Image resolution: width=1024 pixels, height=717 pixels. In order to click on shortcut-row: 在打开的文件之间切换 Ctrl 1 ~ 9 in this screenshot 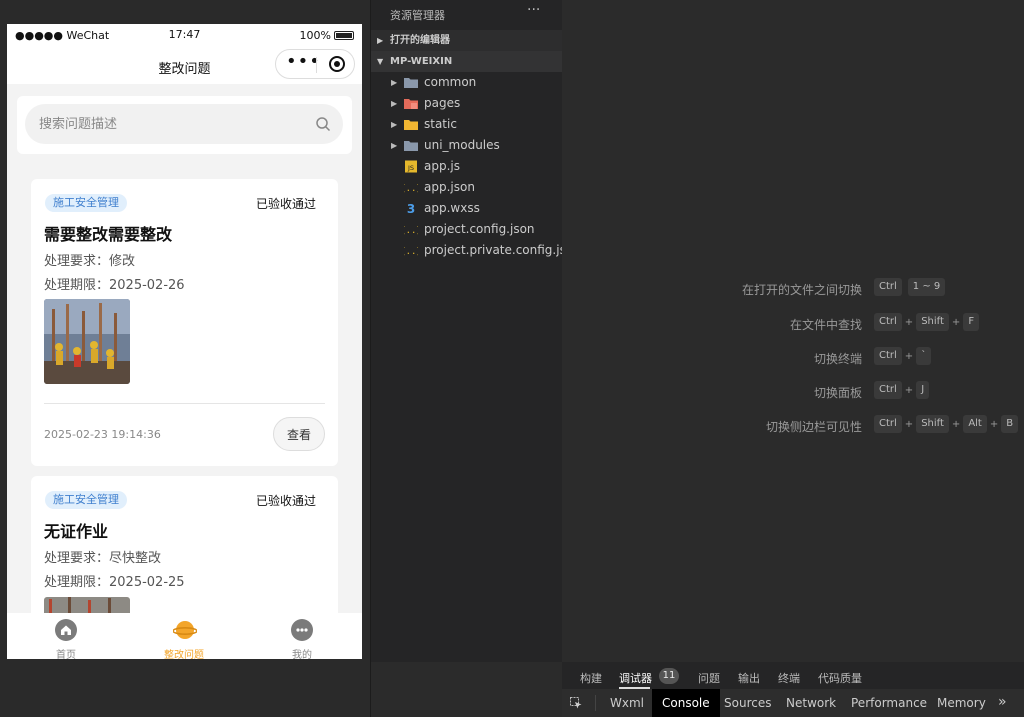, I will do `click(793, 288)`.